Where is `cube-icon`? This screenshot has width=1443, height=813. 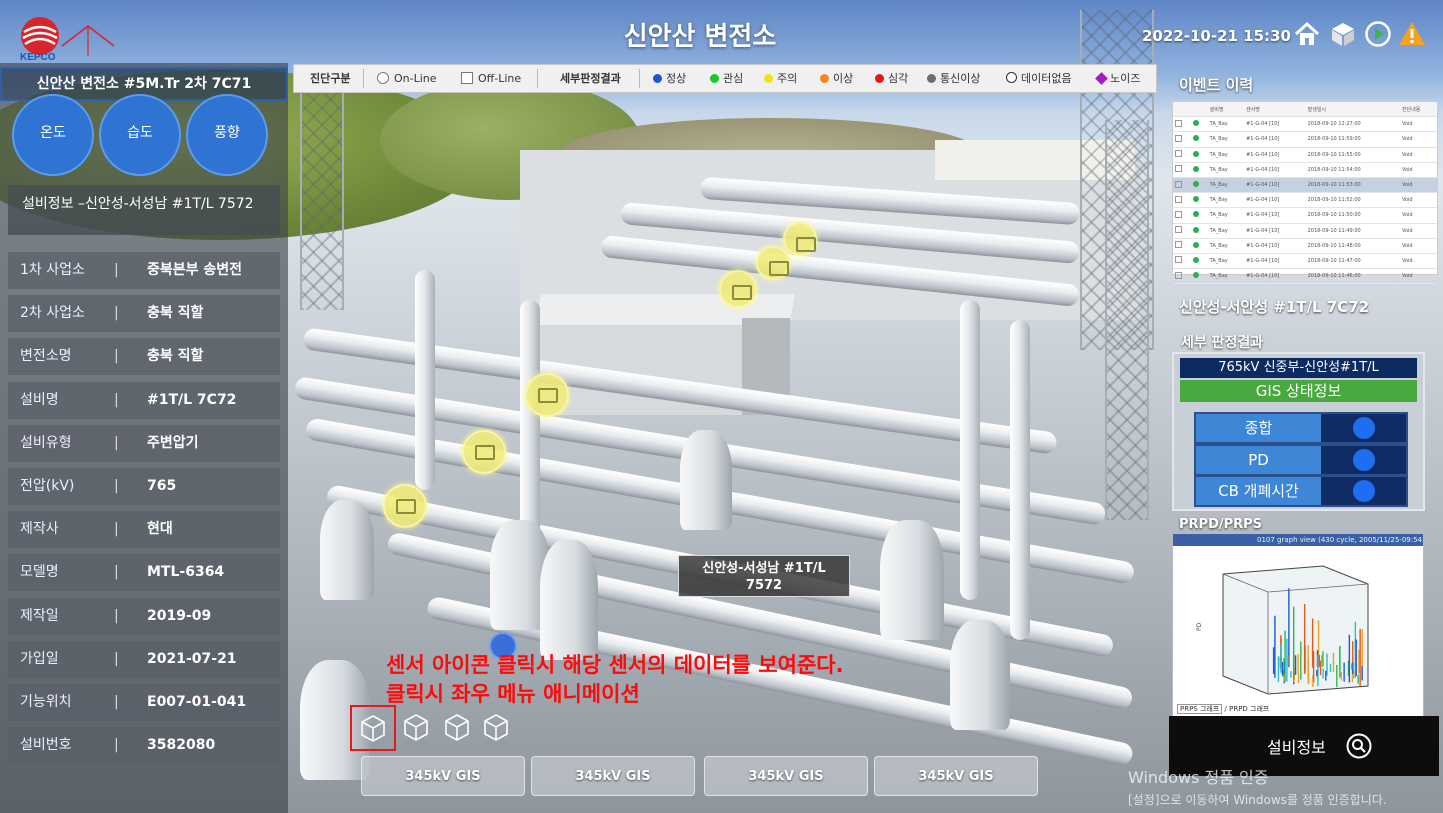
cube-icon is located at coordinates (1343, 34).